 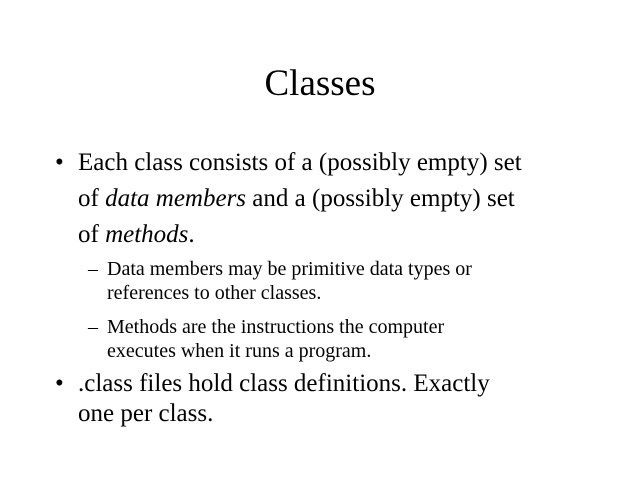 I want to click on bullet-line: of methods., so click(x=346, y=235).